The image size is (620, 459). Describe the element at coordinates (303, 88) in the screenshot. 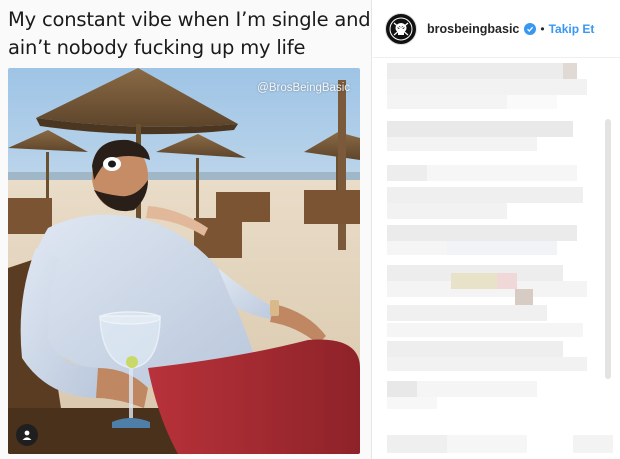

I see `photo-watermark: @BrosBeingBasic` at that location.